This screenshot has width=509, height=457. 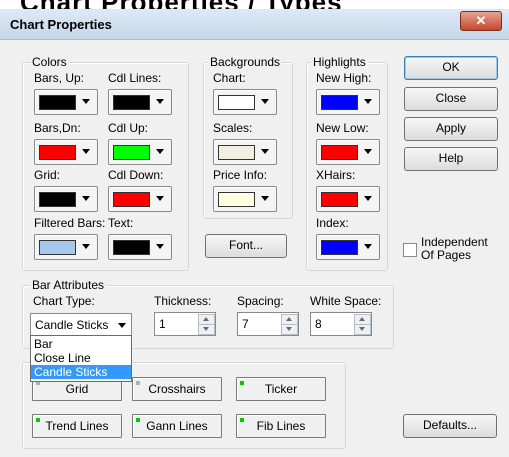 What do you see at coordinates (136, 175) in the screenshot?
I see `cdl-down-label: Cdl Down:` at bounding box center [136, 175].